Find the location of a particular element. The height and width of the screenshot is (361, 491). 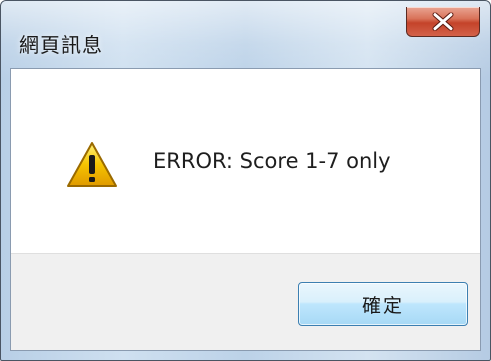

warning-icon is located at coordinates (92, 164).